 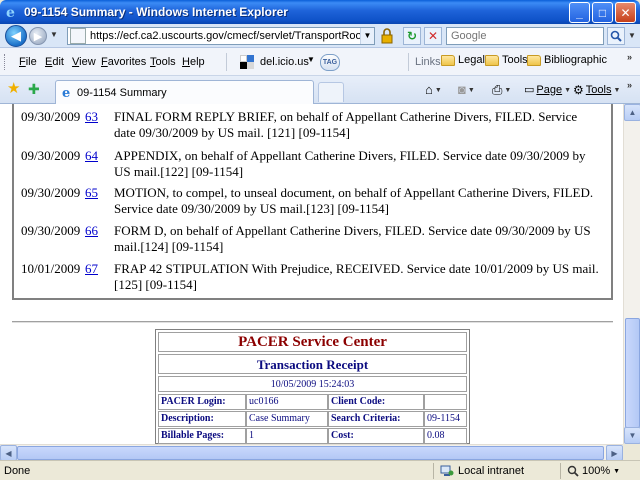 What do you see at coordinates (547, 90) in the screenshot?
I see `page-menu-button: ▭ Page ▼` at bounding box center [547, 90].